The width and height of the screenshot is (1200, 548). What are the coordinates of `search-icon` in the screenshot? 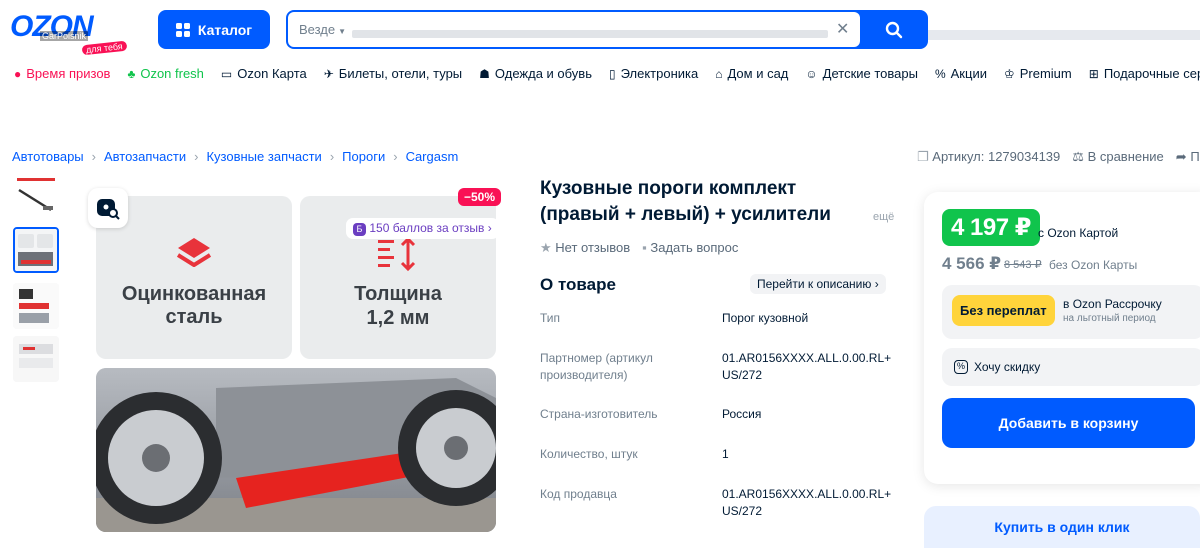 It's located at (894, 29).